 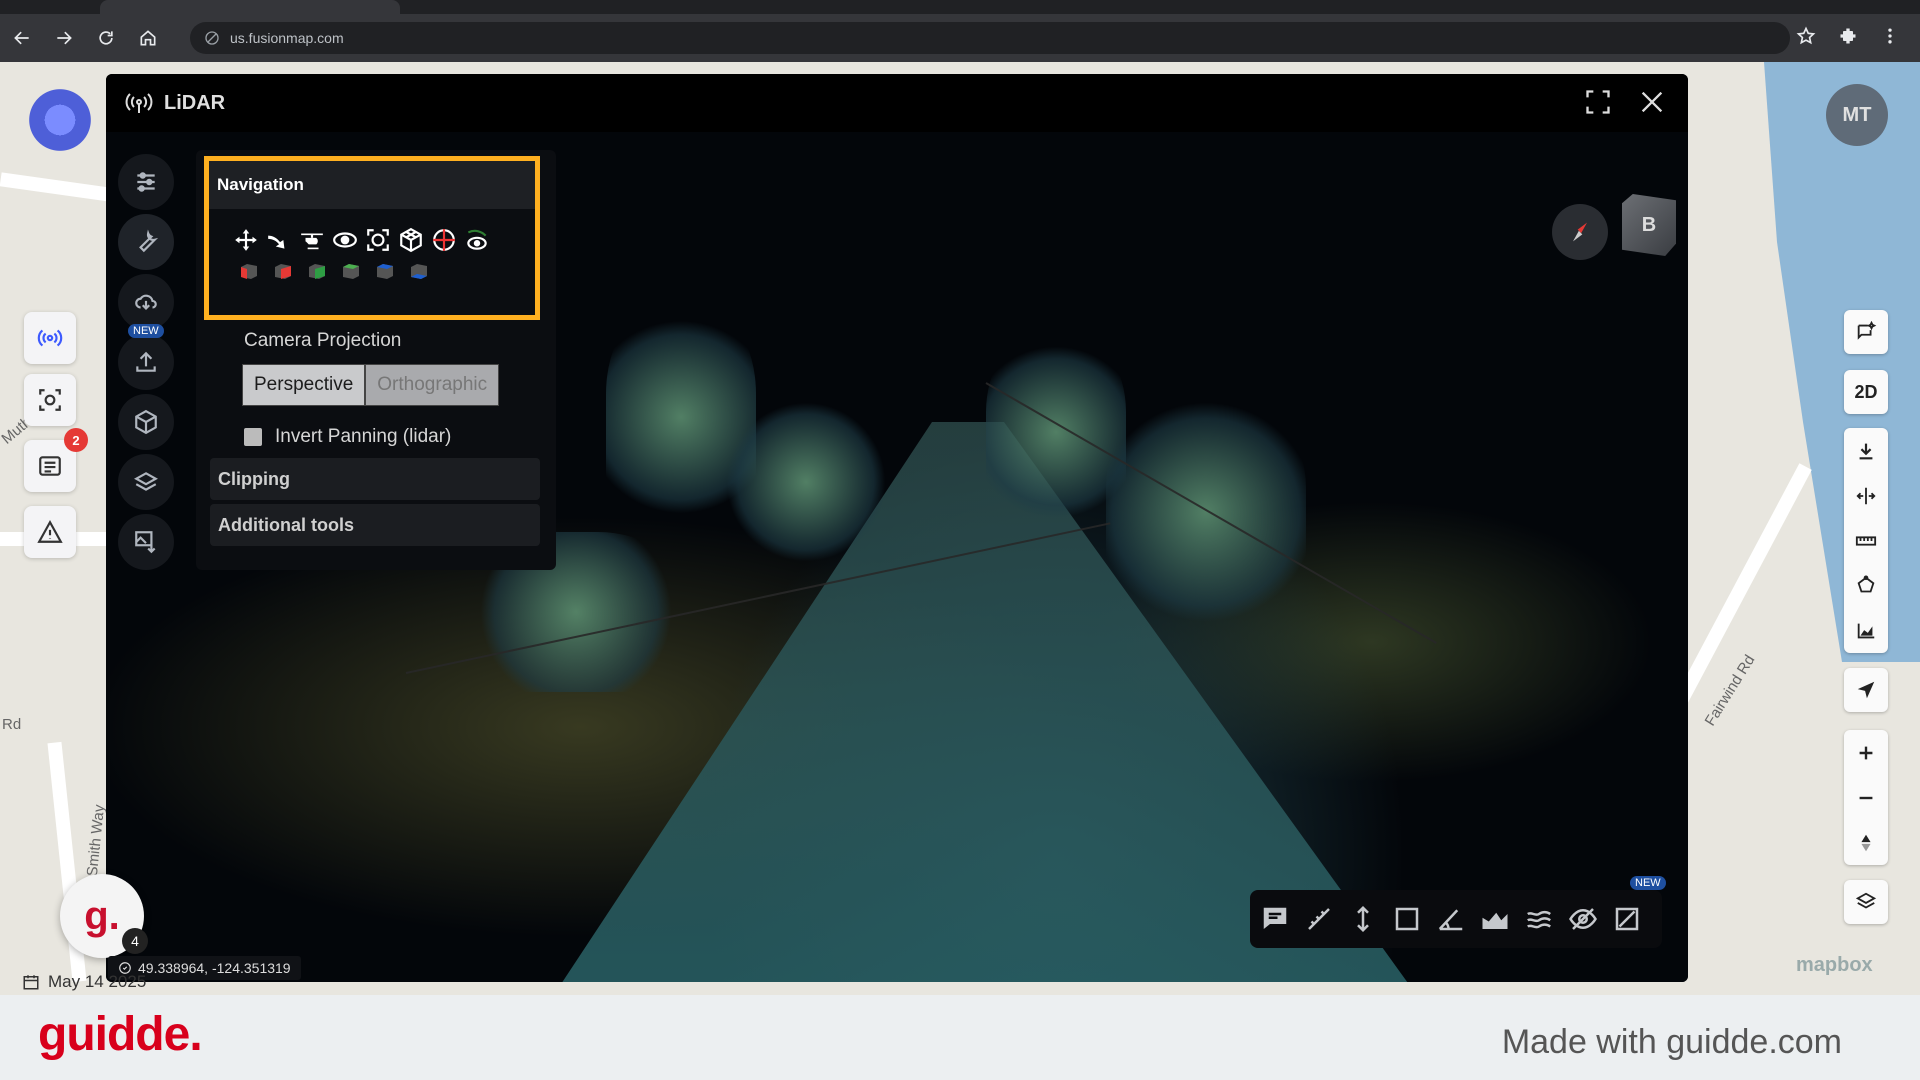 What do you see at coordinates (279, 240) in the screenshot?
I see `fly-icon` at bounding box center [279, 240].